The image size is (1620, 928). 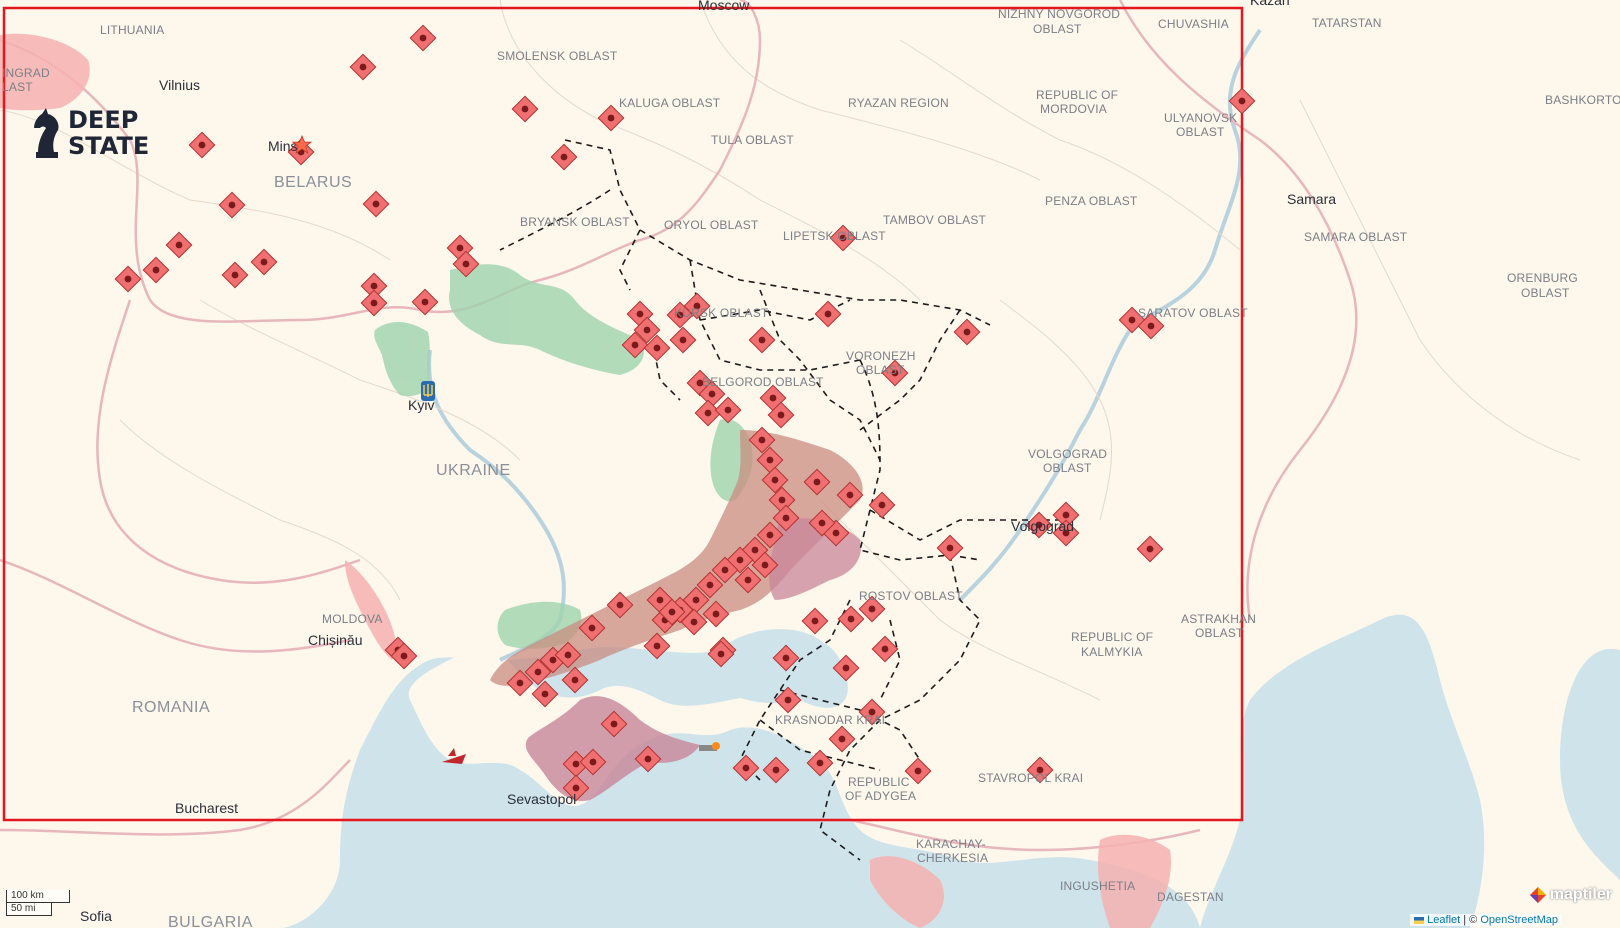 What do you see at coordinates (935, 220) in the screenshot?
I see `region-label: TAMBOV OBLAST` at bounding box center [935, 220].